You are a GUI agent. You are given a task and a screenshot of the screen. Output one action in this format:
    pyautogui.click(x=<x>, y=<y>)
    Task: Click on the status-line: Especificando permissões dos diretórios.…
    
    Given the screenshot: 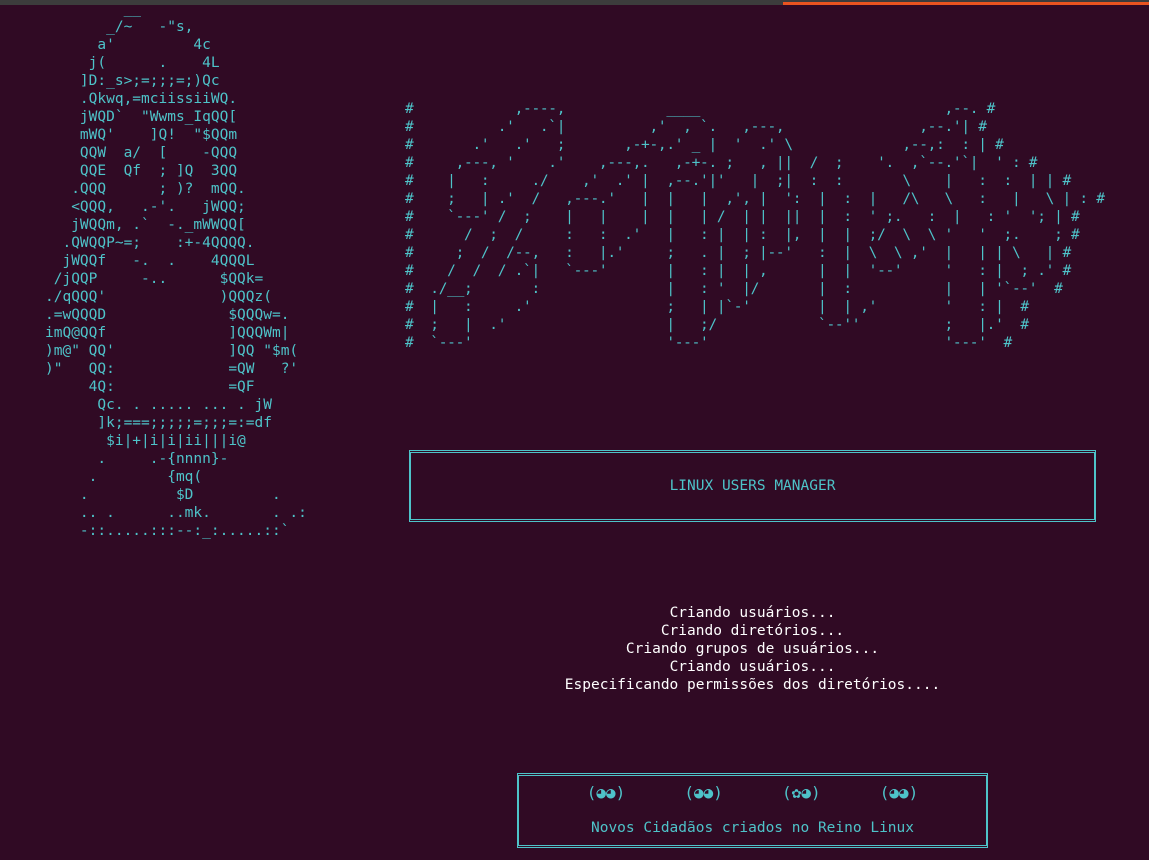 What is the action you would take?
    pyautogui.click(x=752, y=685)
    